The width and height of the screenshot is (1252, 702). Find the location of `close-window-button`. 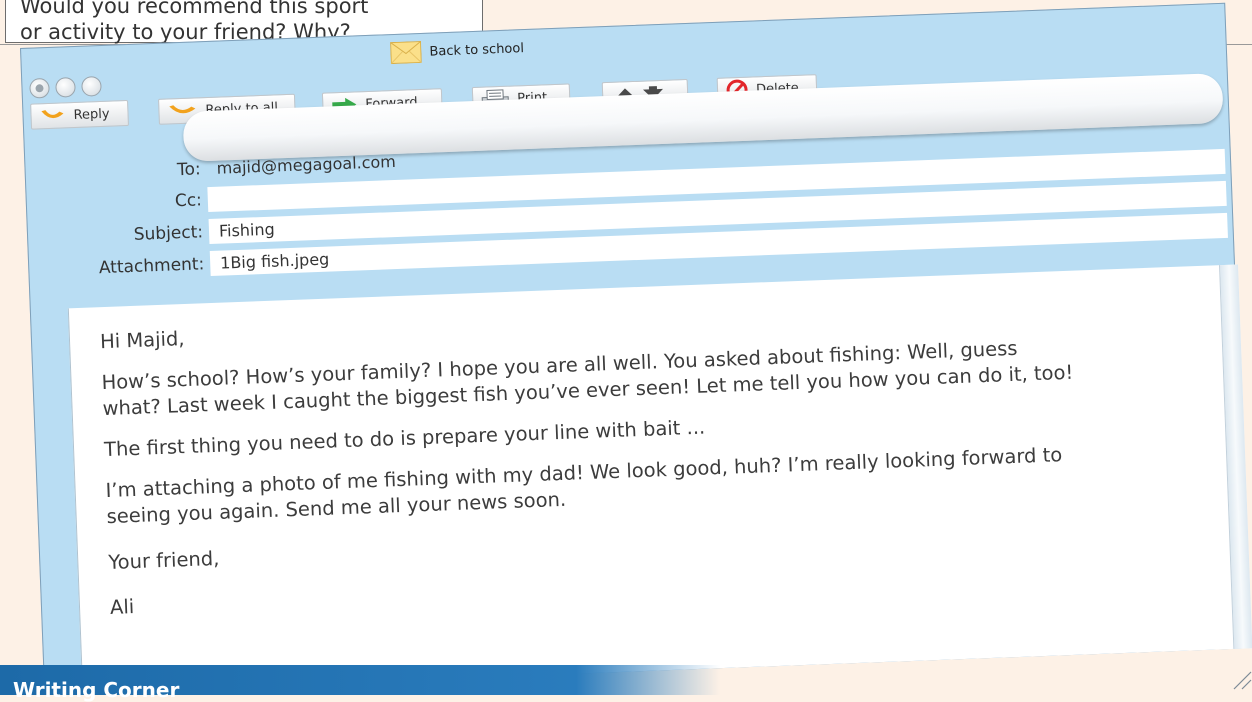

close-window-button is located at coordinates (39, 88).